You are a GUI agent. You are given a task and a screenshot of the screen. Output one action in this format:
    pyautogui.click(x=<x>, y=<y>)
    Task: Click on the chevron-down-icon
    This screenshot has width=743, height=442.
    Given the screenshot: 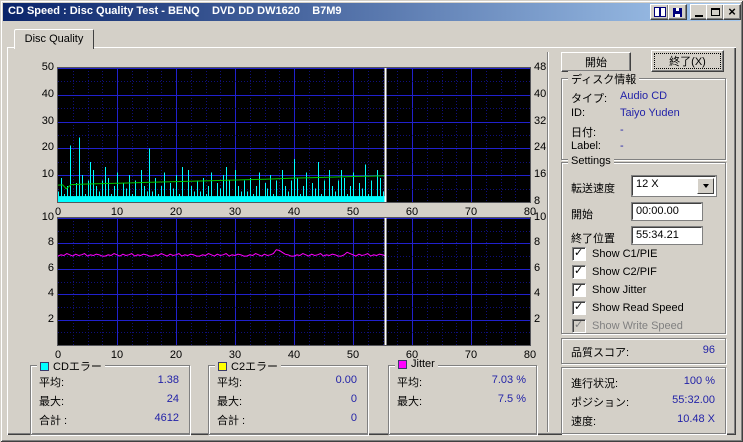 What is the action you would take?
    pyautogui.click(x=705, y=186)
    